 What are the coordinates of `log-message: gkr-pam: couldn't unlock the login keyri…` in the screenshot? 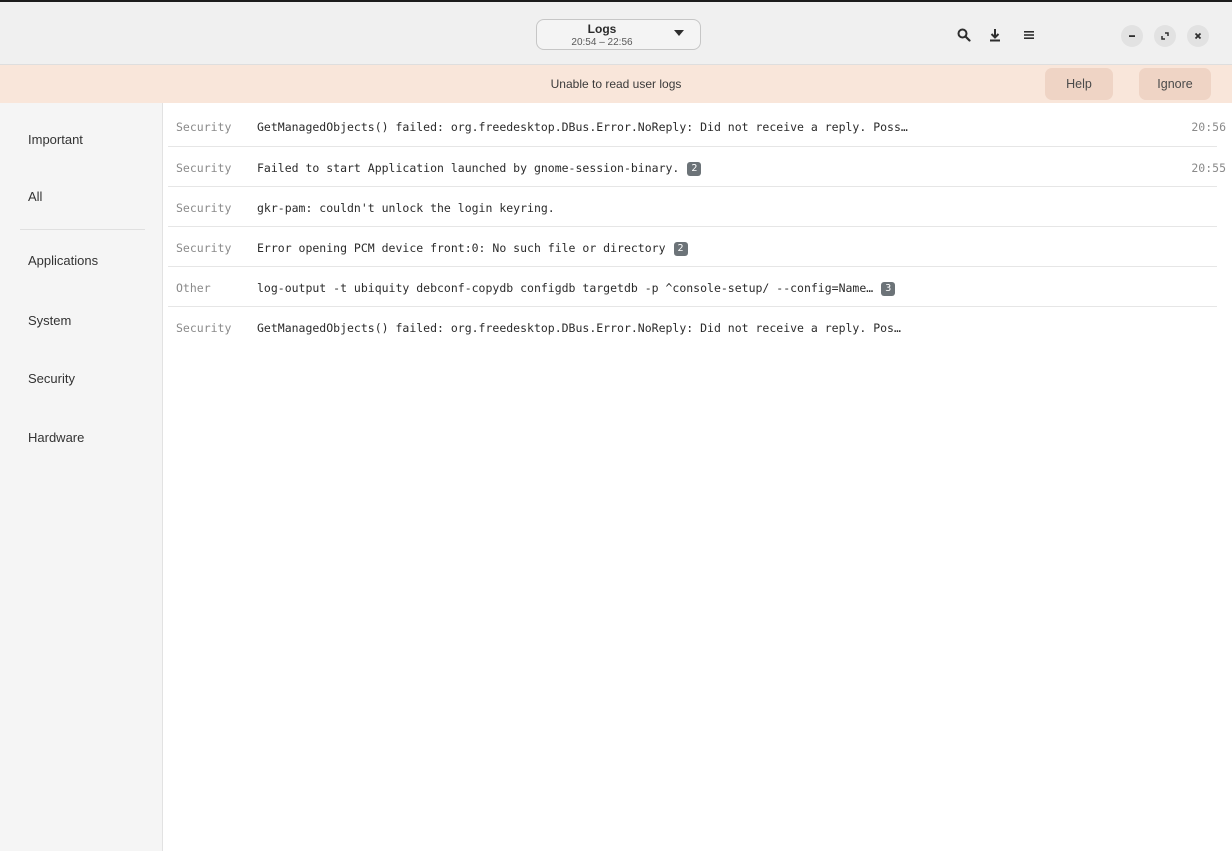 It's located at (406, 208).